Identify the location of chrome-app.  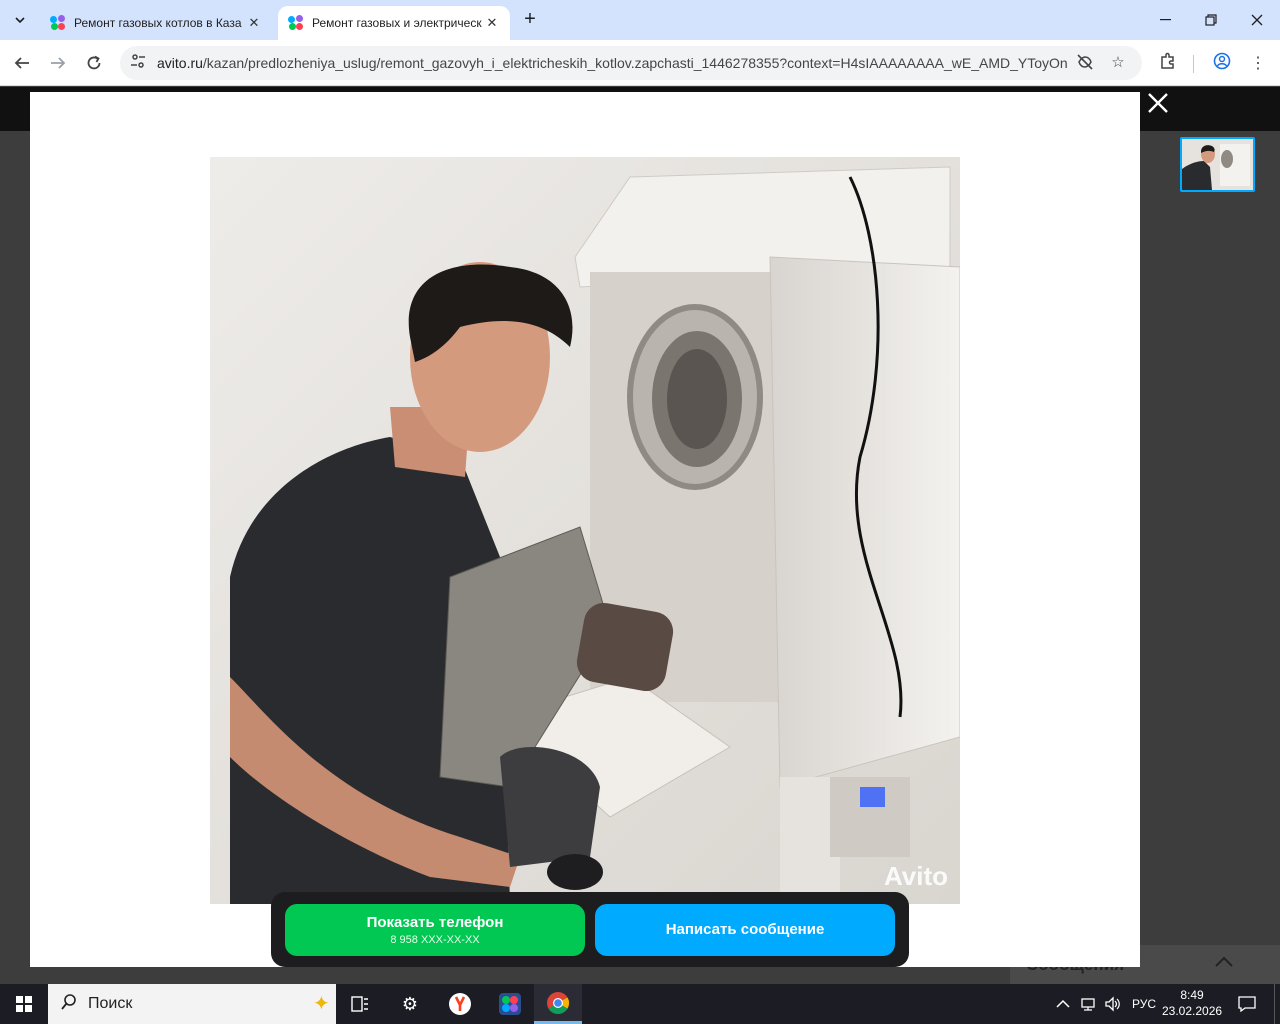
(558, 1004).